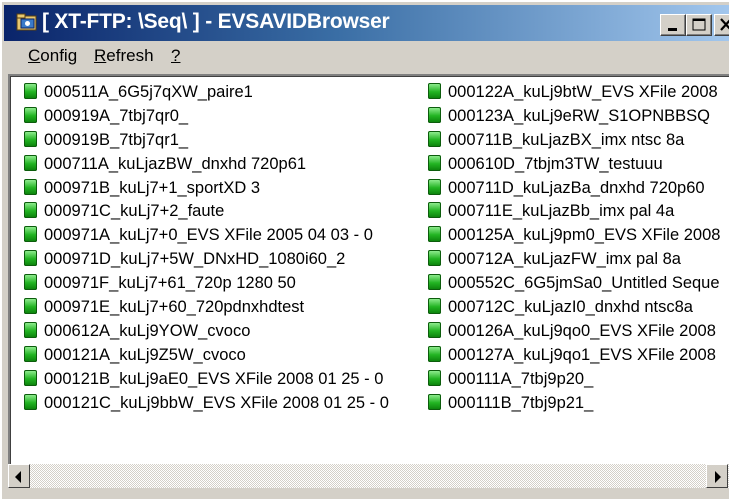 This screenshot has width=729, height=499. I want to click on list-item-label: 000711A_kuLjazBW_dnxhd 720p61, so click(175, 163).